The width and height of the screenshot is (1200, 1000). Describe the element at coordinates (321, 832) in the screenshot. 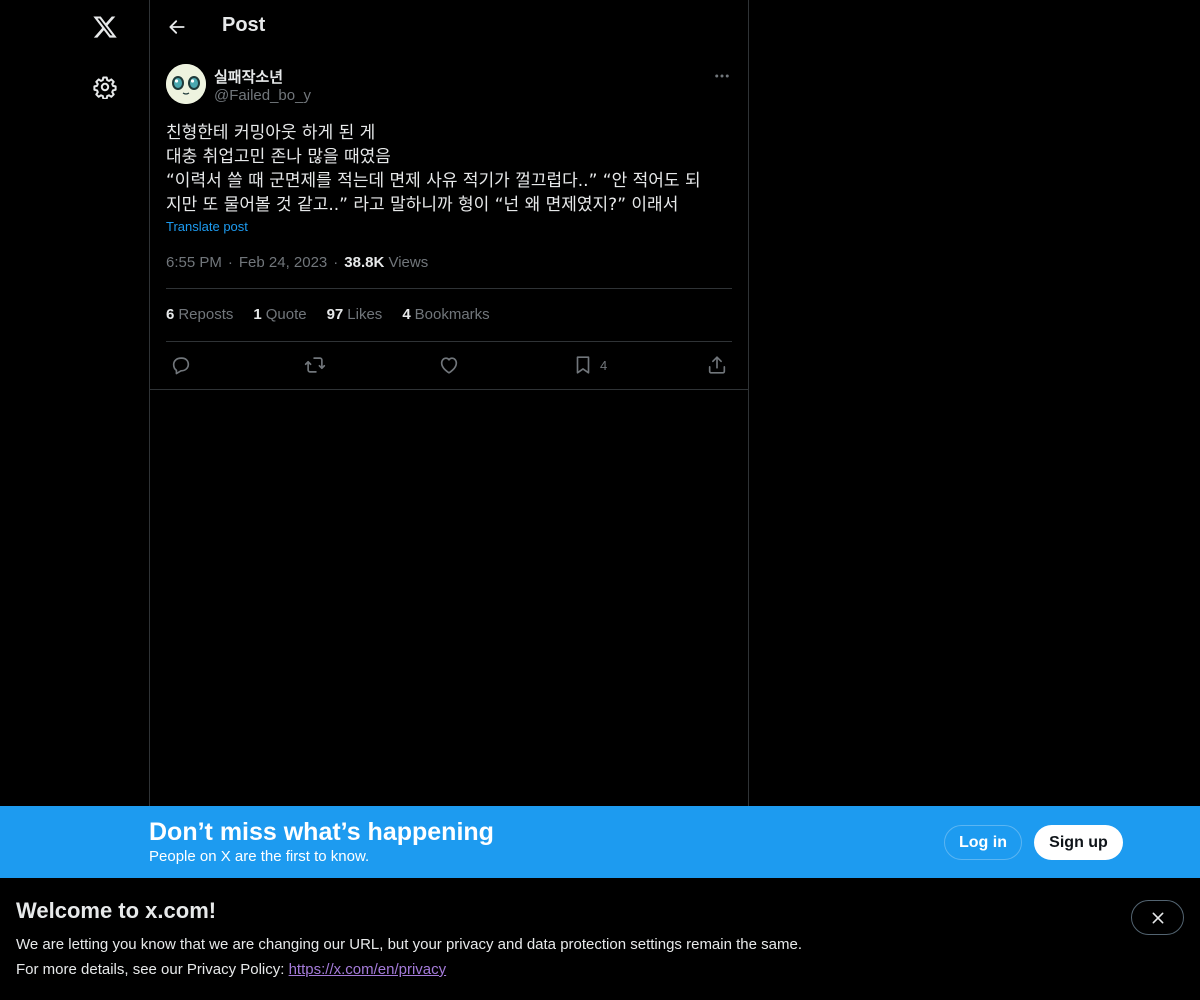

I see `banner-title: Don’t miss what’s happening` at that location.